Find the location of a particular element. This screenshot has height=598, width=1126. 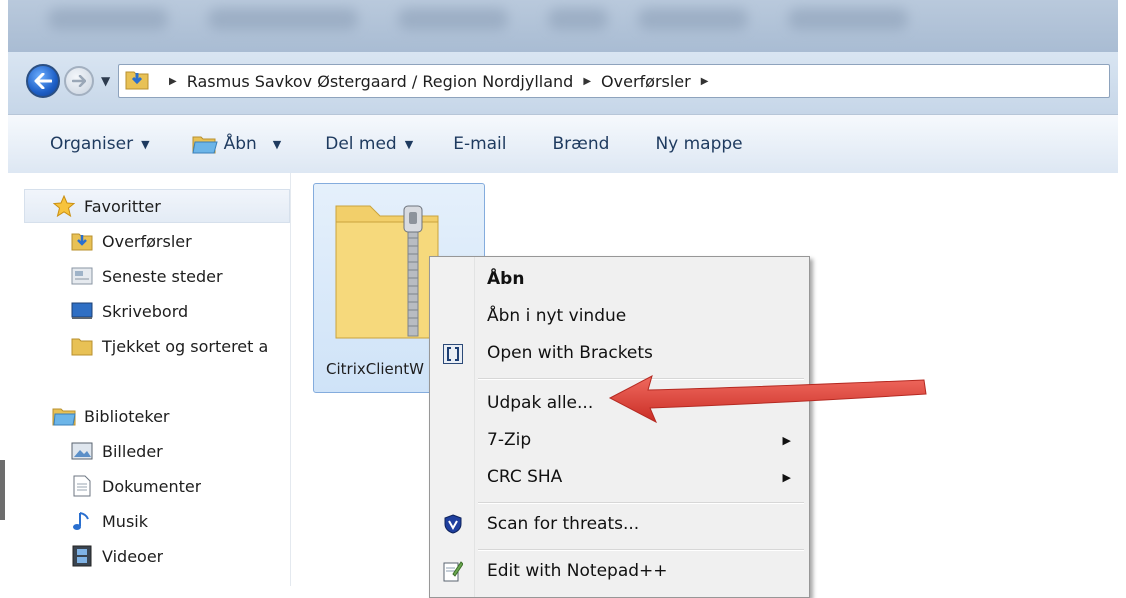

share-button: Del med ▼ is located at coordinates (369, 144).